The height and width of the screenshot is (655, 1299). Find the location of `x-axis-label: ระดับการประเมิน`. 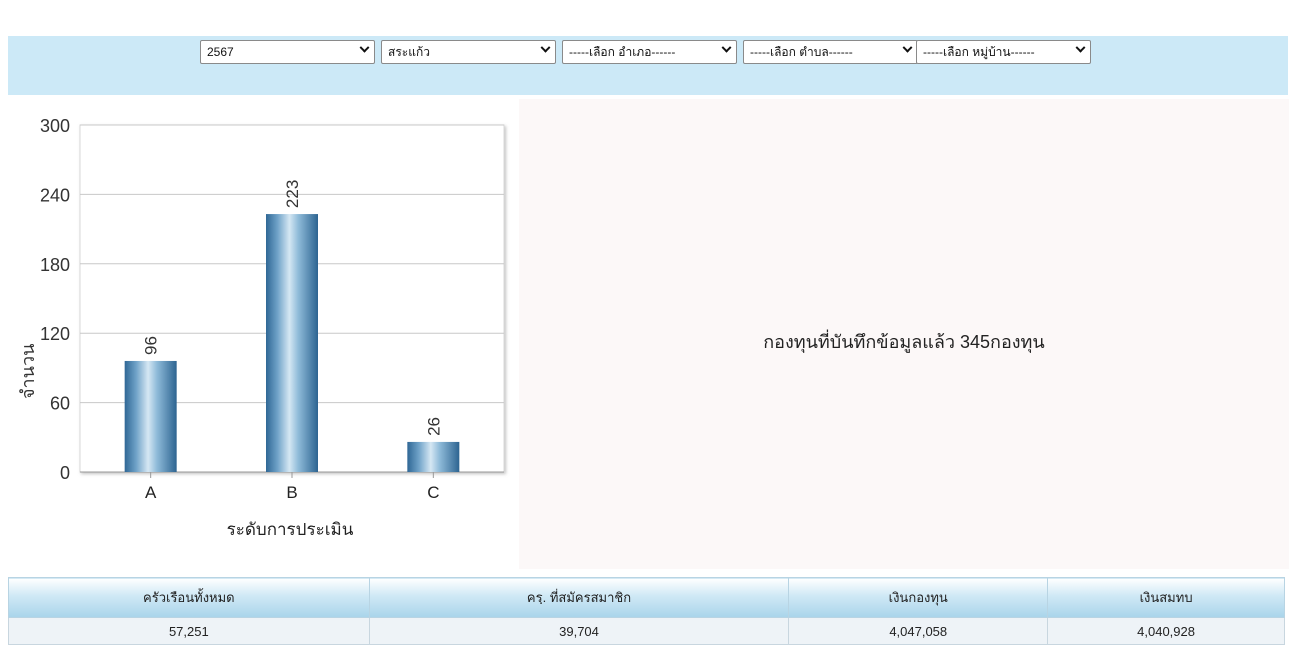

x-axis-label: ระดับการประเมิน is located at coordinates (290, 529).